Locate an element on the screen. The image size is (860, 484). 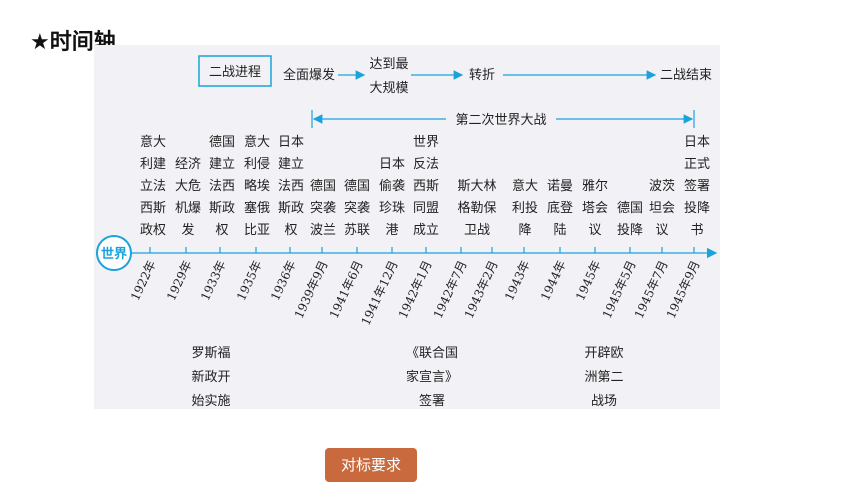
event-text-line: 诺曼 is located at coordinates (560, 186).